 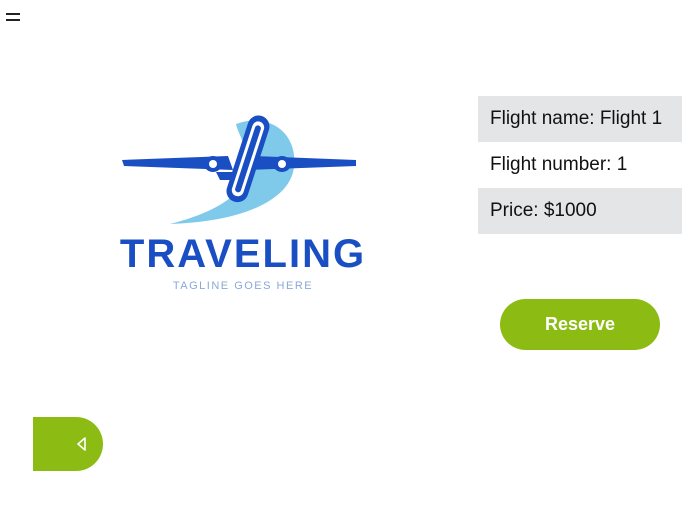 What do you see at coordinates (243, 286) in the screenshot?
I see `logo-tagline: TAGLINE GOES HERE` at bounding box center [243, 286].